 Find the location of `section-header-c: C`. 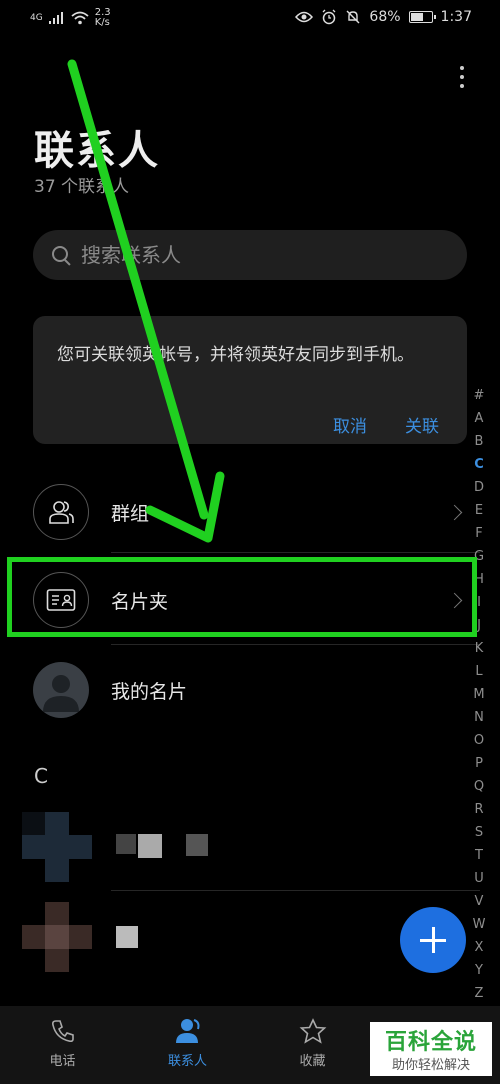

section-header-c: C is located at coordinates (41, 776).